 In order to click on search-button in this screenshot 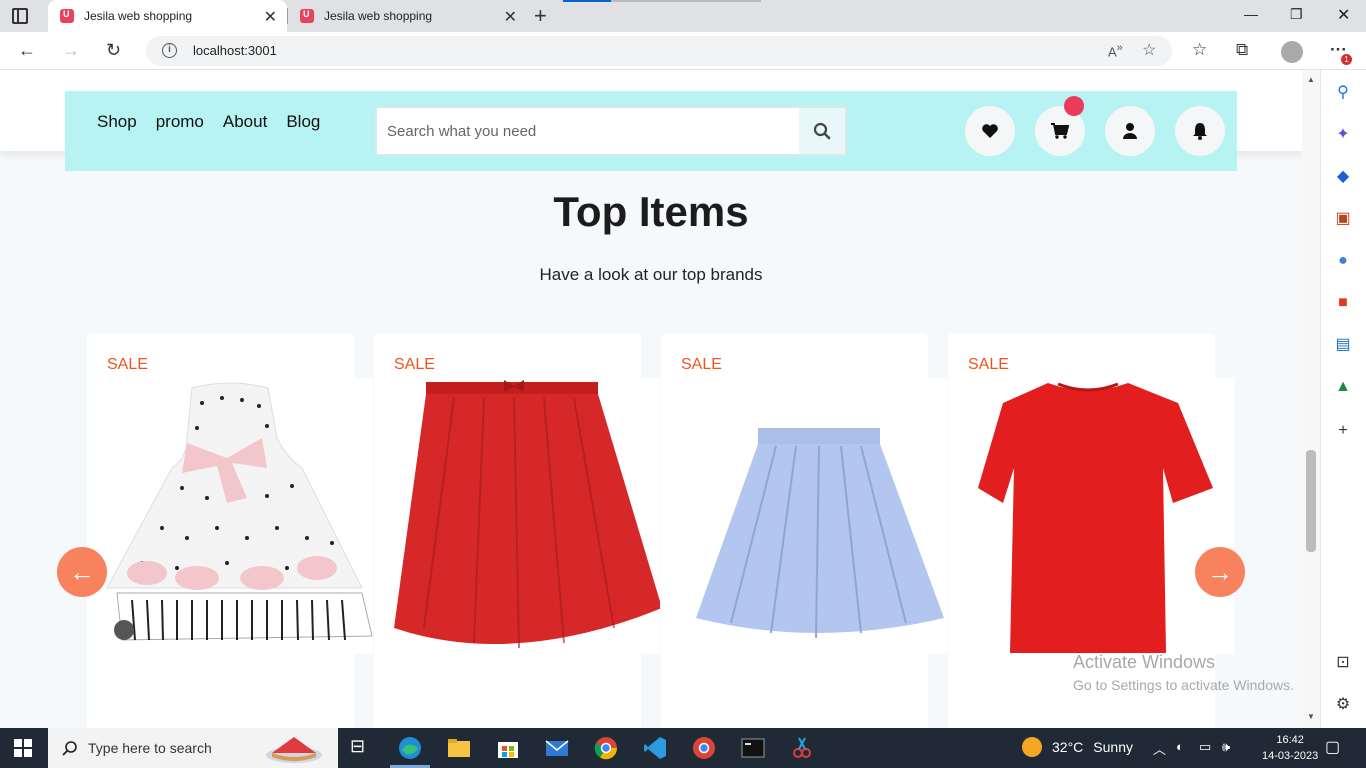, I will do `click(822, 131)`.